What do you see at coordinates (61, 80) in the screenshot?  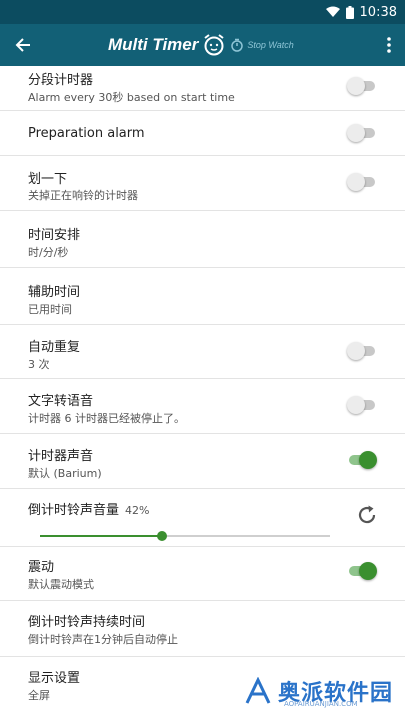 I see `setting-title: 分段计时器` at bounding box center [61, 80].